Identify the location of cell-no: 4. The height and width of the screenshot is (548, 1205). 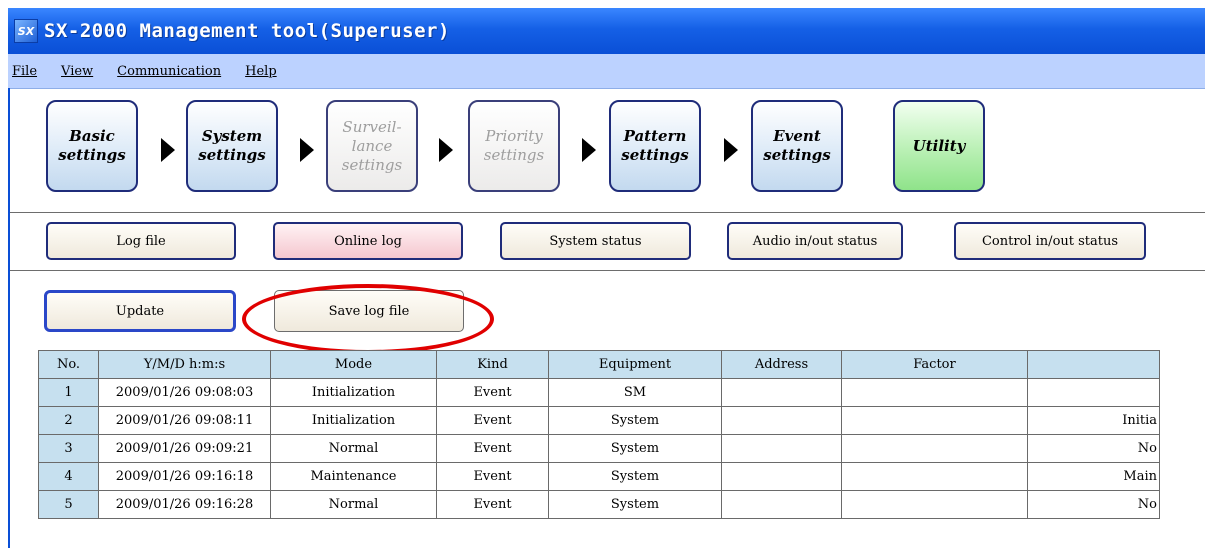
(68, 476).